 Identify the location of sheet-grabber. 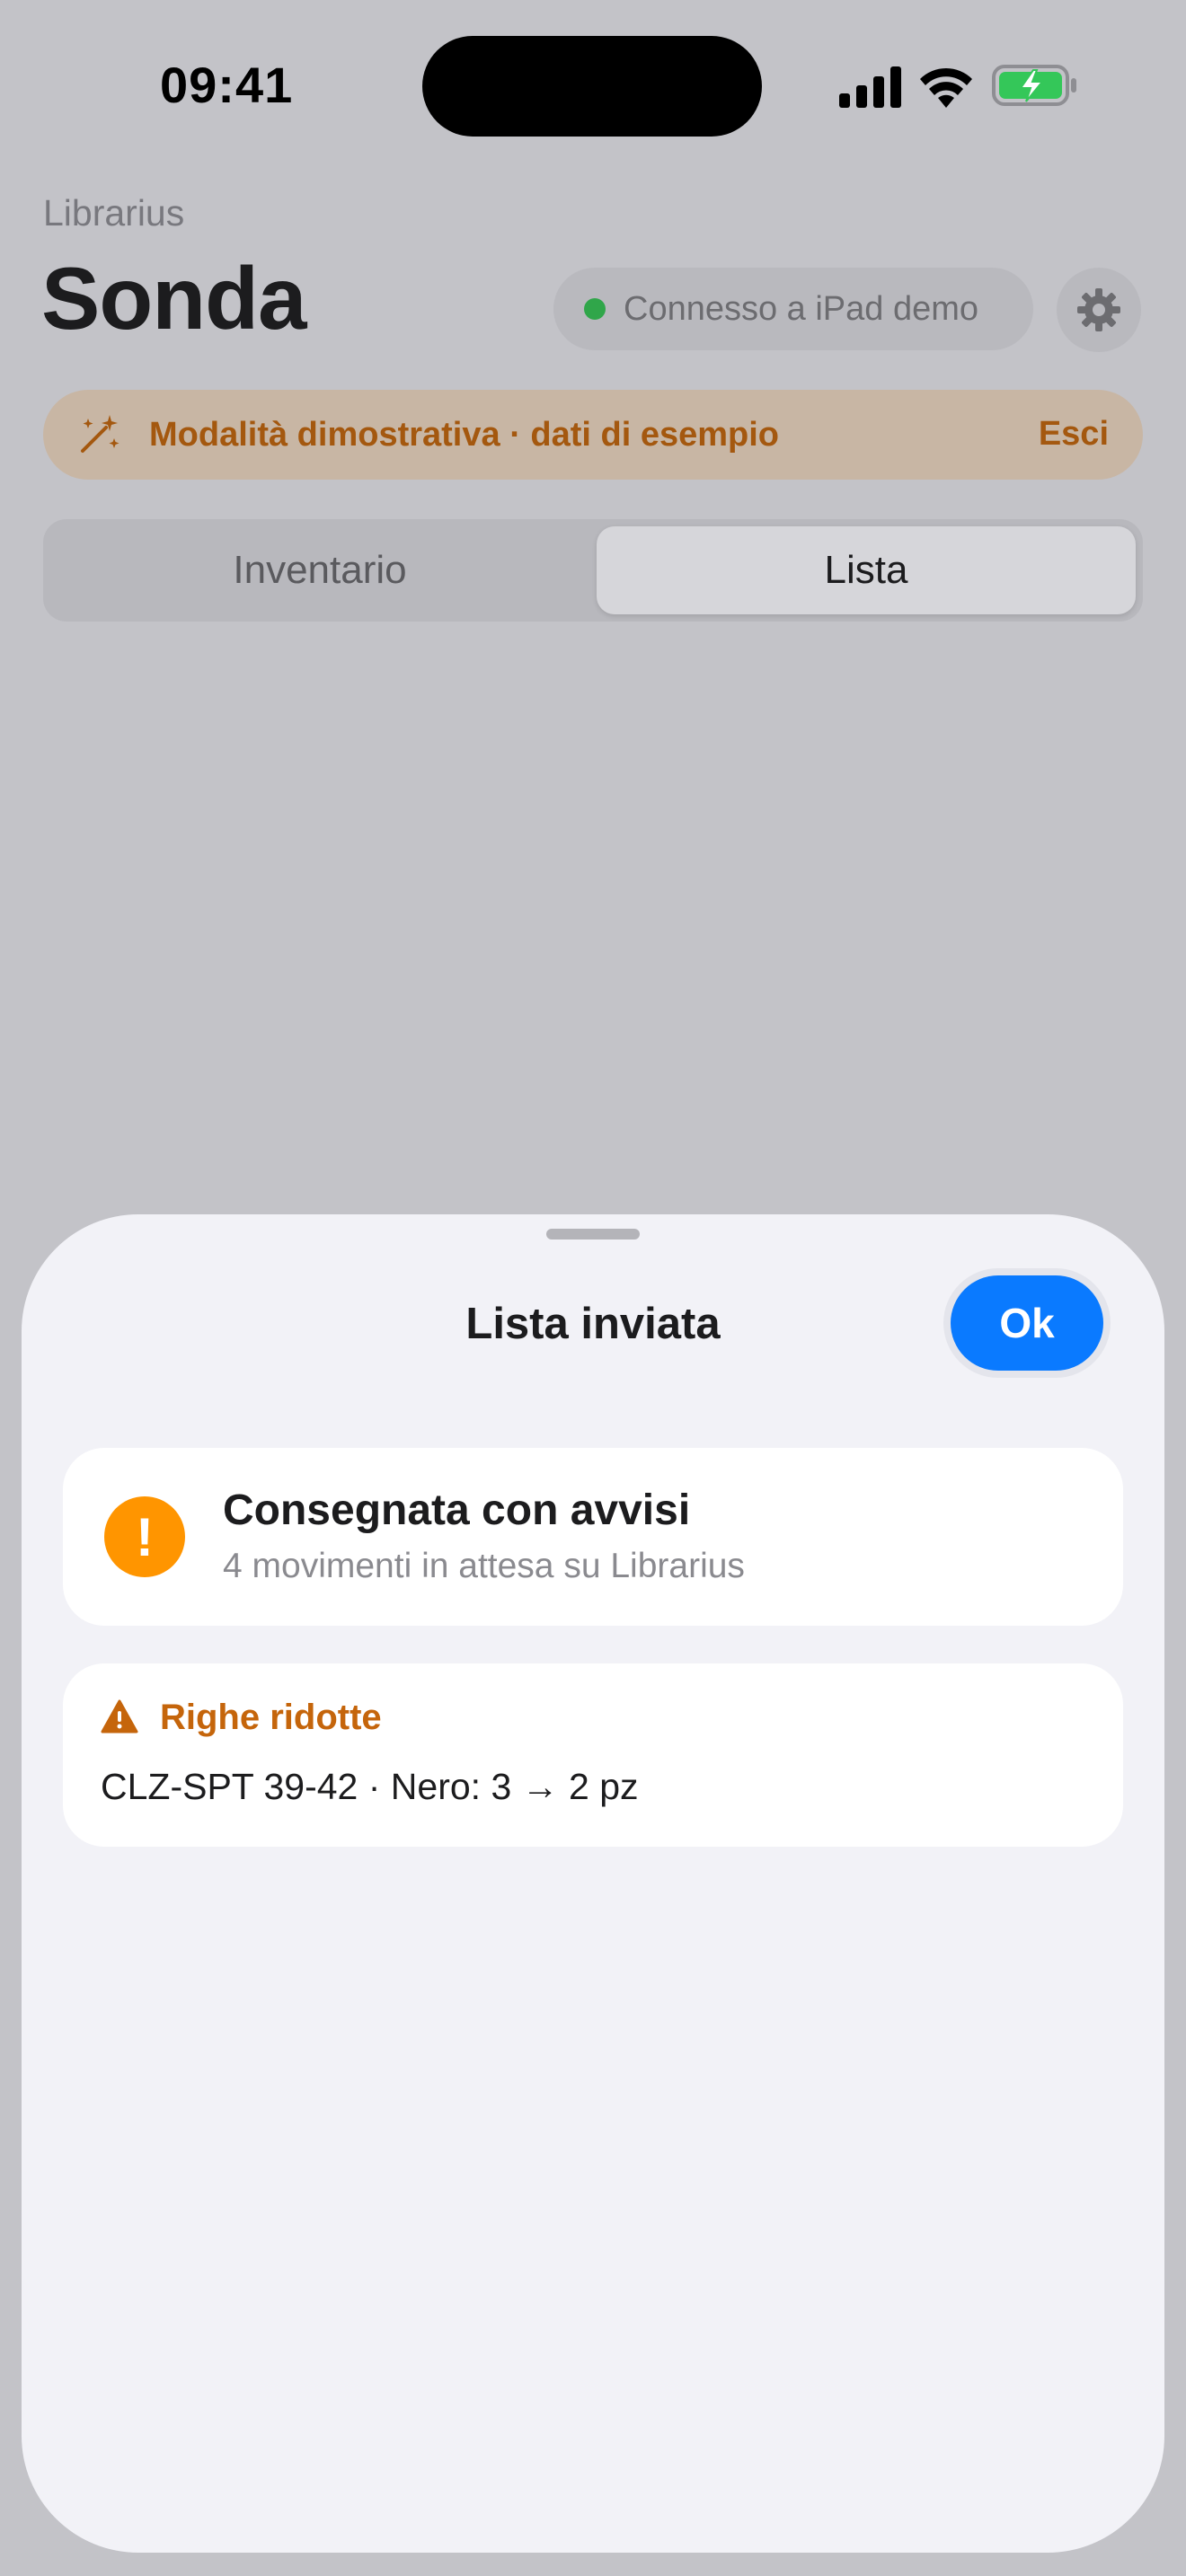
(593, 1234).